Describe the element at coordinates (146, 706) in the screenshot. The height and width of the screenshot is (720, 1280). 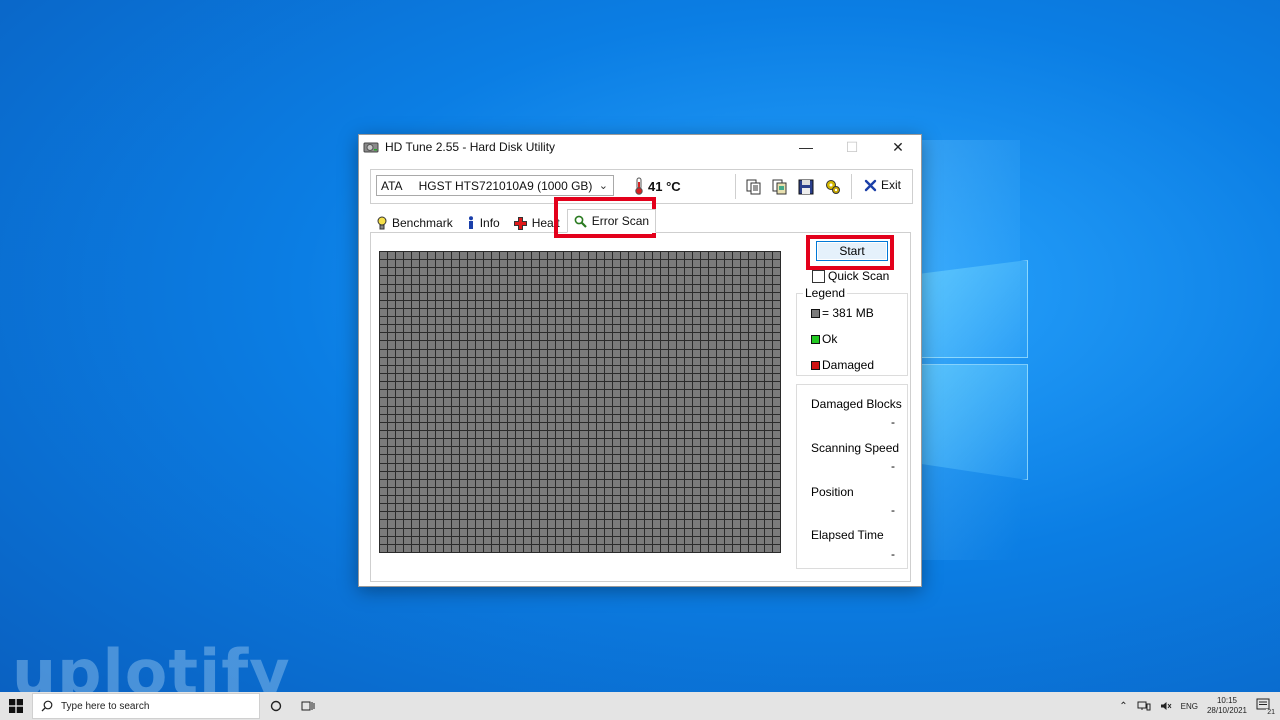
I see `taskbar-search: Type here to search` at that location.